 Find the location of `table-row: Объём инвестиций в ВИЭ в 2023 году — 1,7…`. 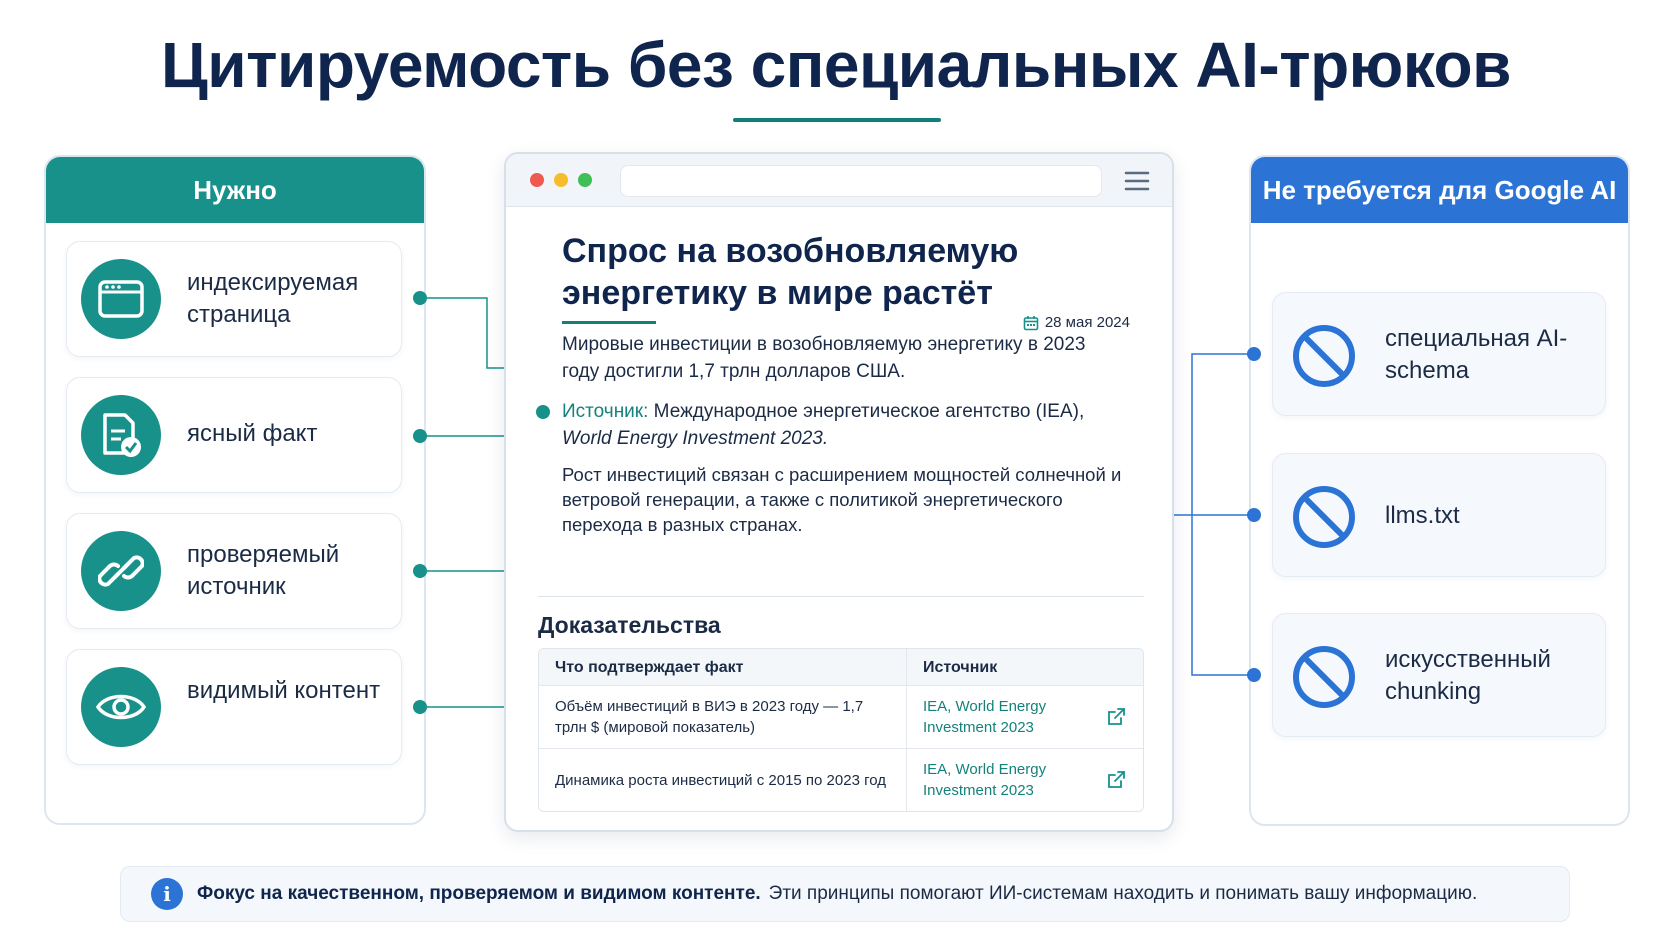

table-row: Объём инвестиций в ВИЭ в 2023 году — 1,7… is located at coordinates (841, 716).